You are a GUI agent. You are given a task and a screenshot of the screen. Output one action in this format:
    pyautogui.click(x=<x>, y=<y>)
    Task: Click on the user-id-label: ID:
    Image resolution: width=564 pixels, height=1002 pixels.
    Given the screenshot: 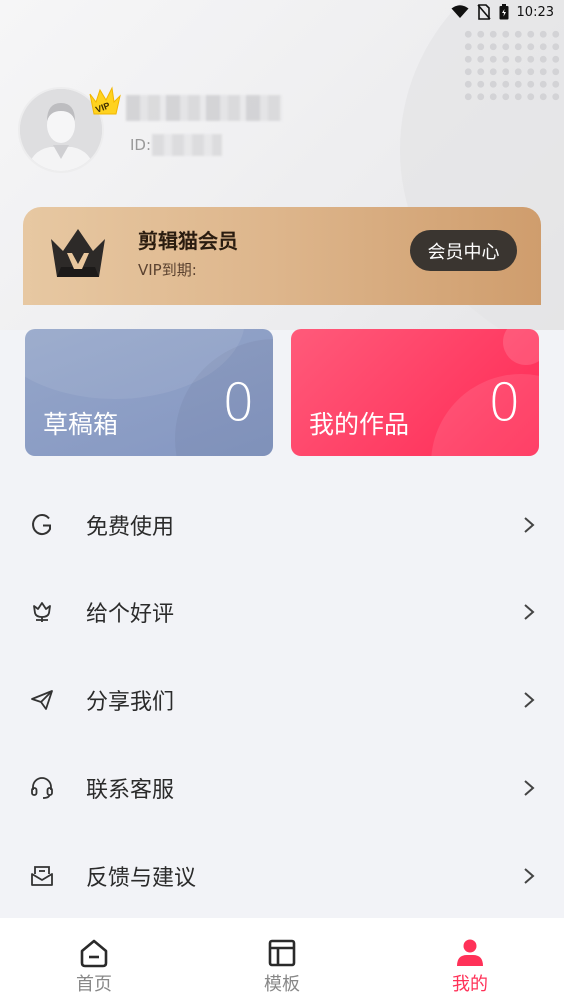 What is the action you would take?
    pyautogui.click(x=141, y=145)
    